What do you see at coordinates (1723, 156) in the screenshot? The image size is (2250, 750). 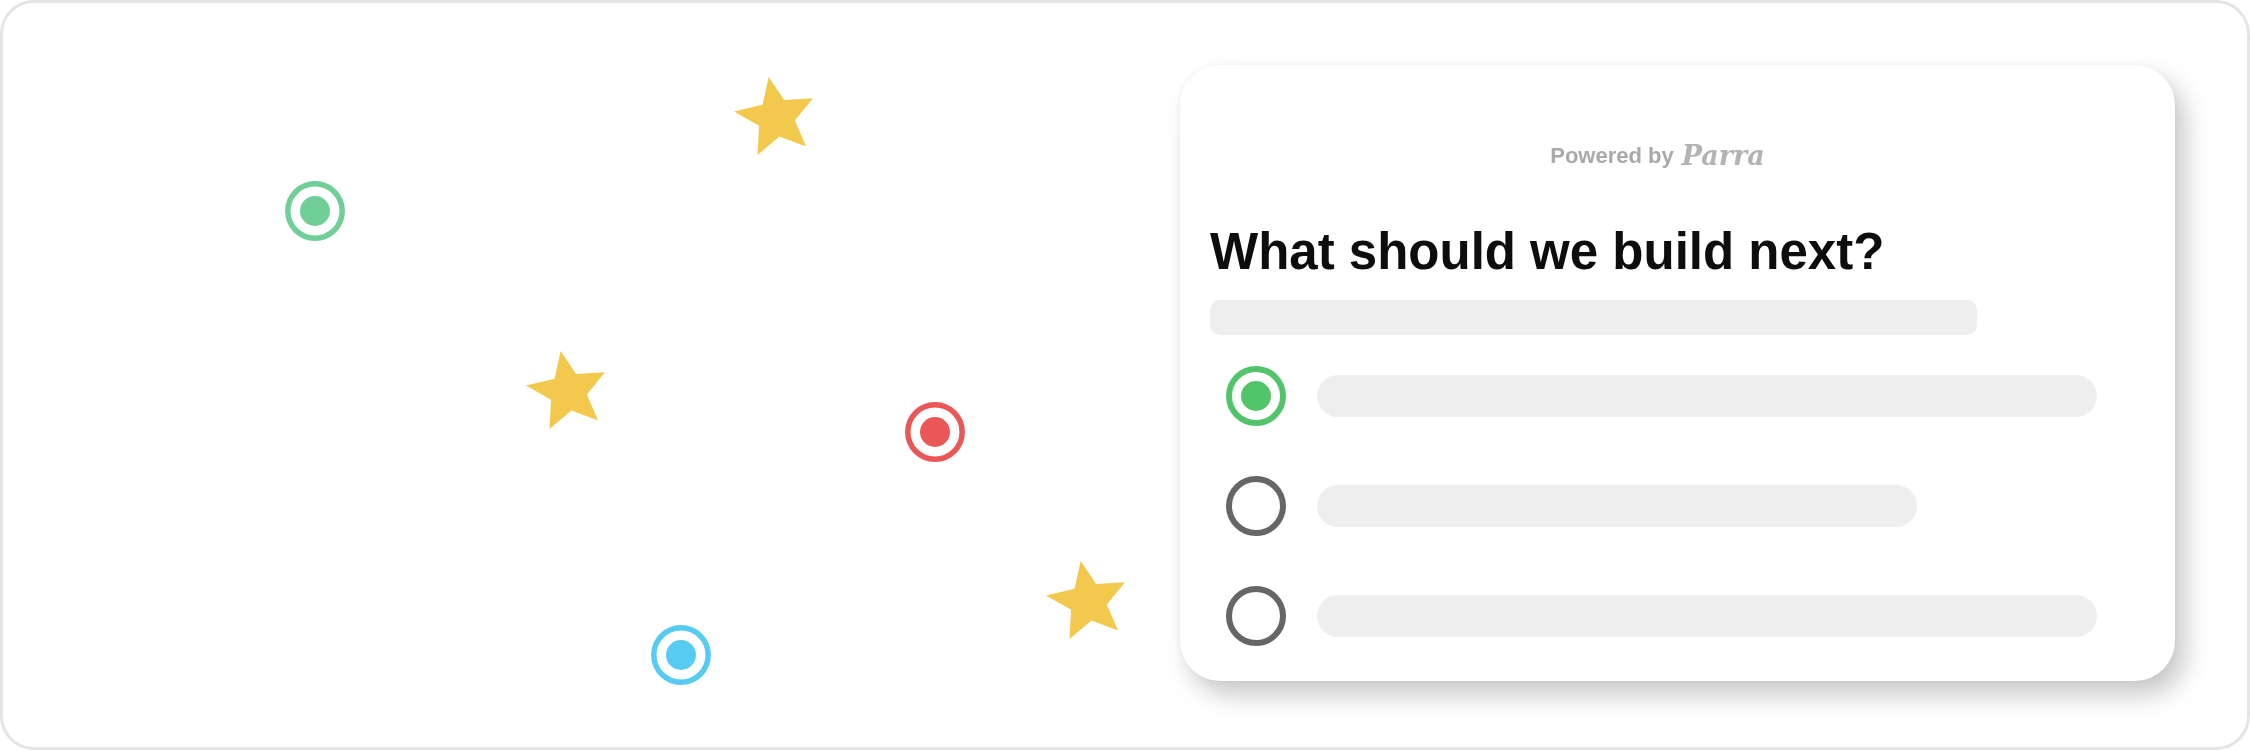 I see `brand-logo: Parra` at bounding box center [1723, 156].